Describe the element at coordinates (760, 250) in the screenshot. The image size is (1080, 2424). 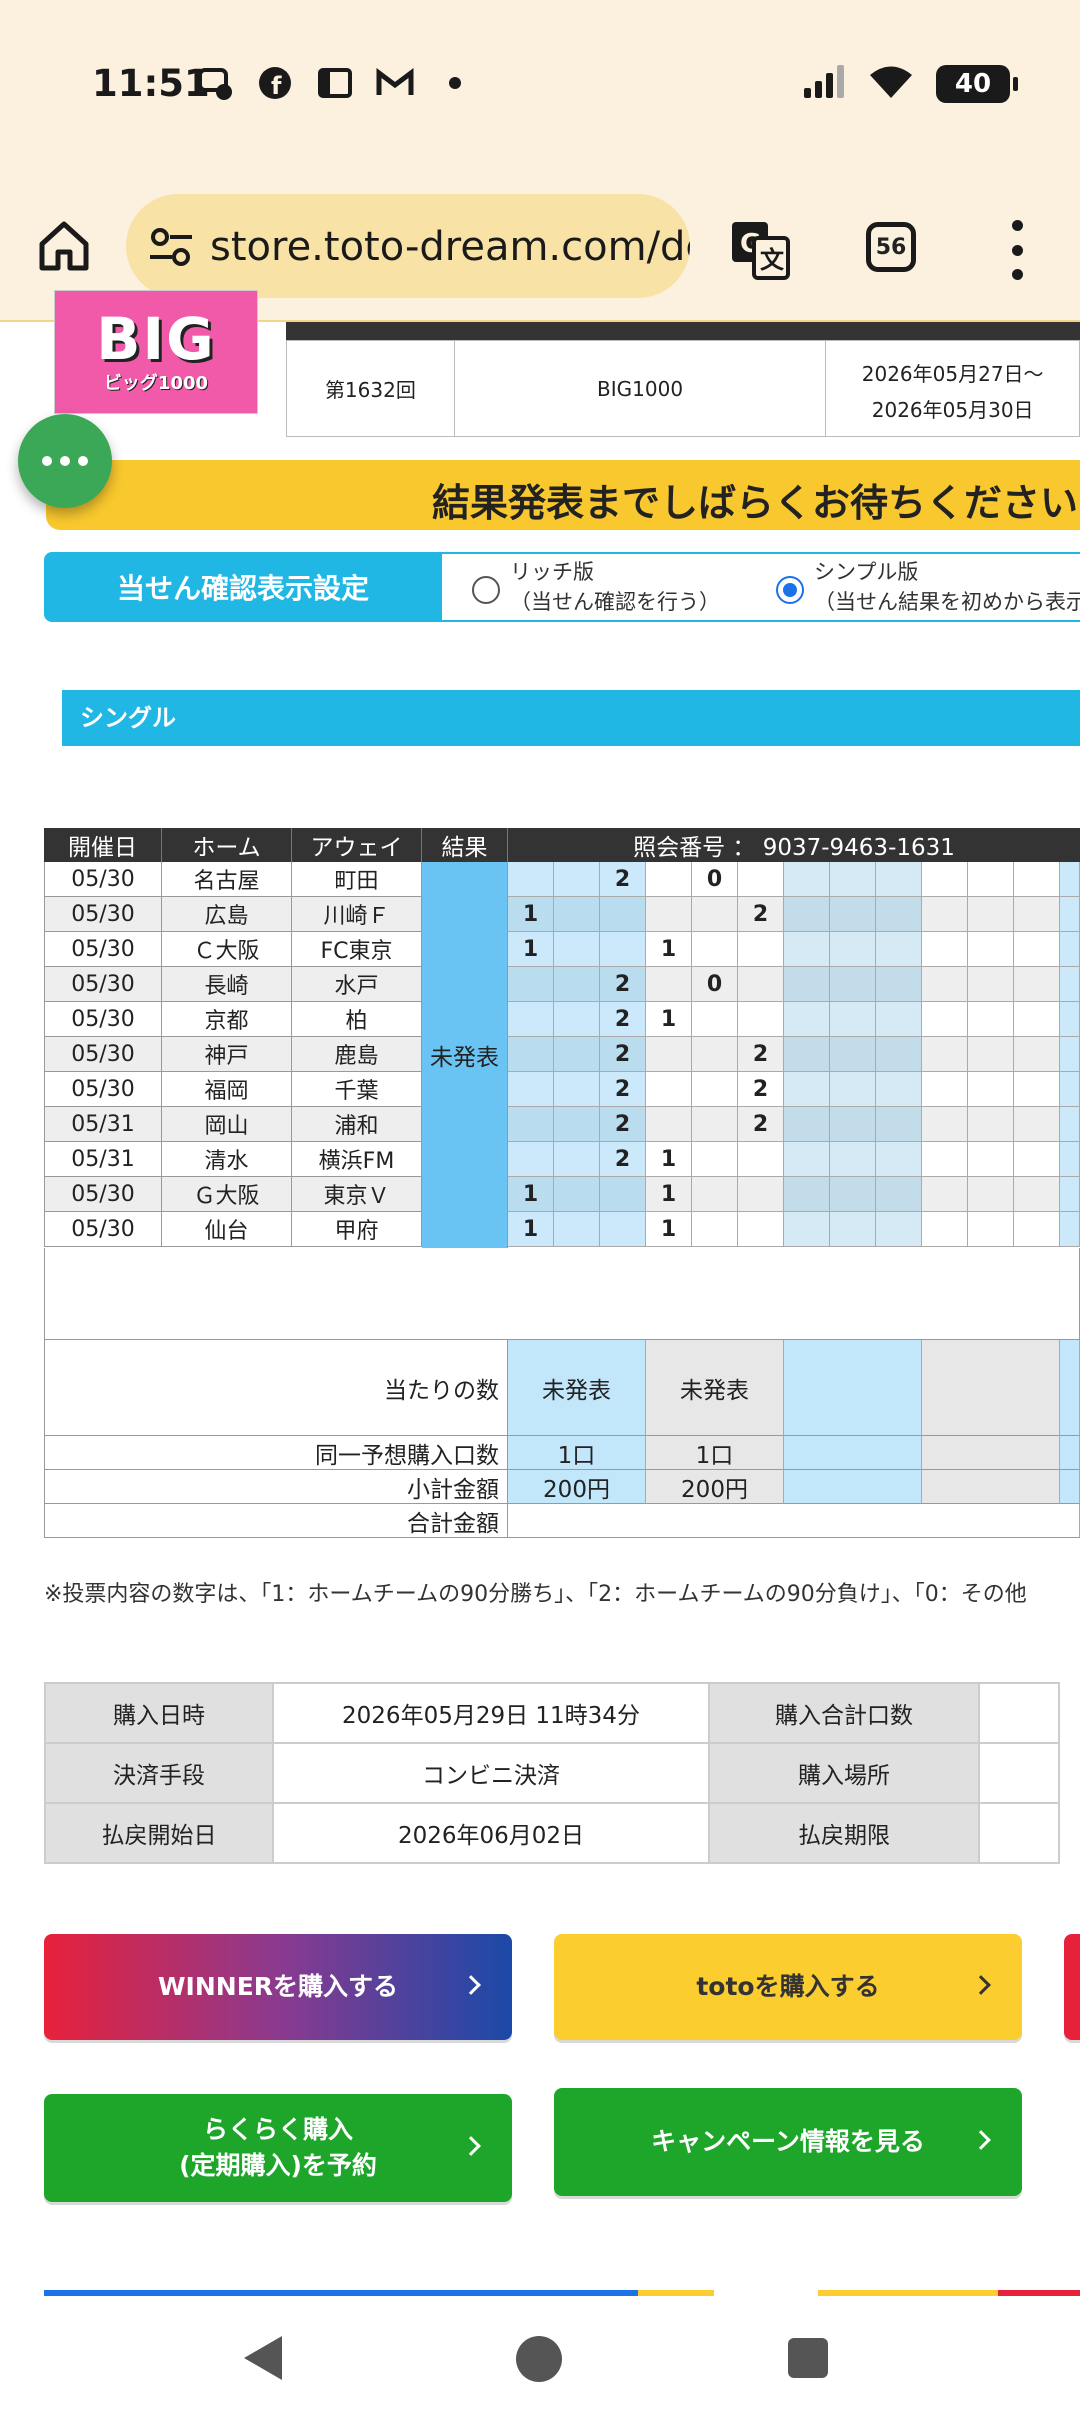
I see `translate-icon: G文` at that location.